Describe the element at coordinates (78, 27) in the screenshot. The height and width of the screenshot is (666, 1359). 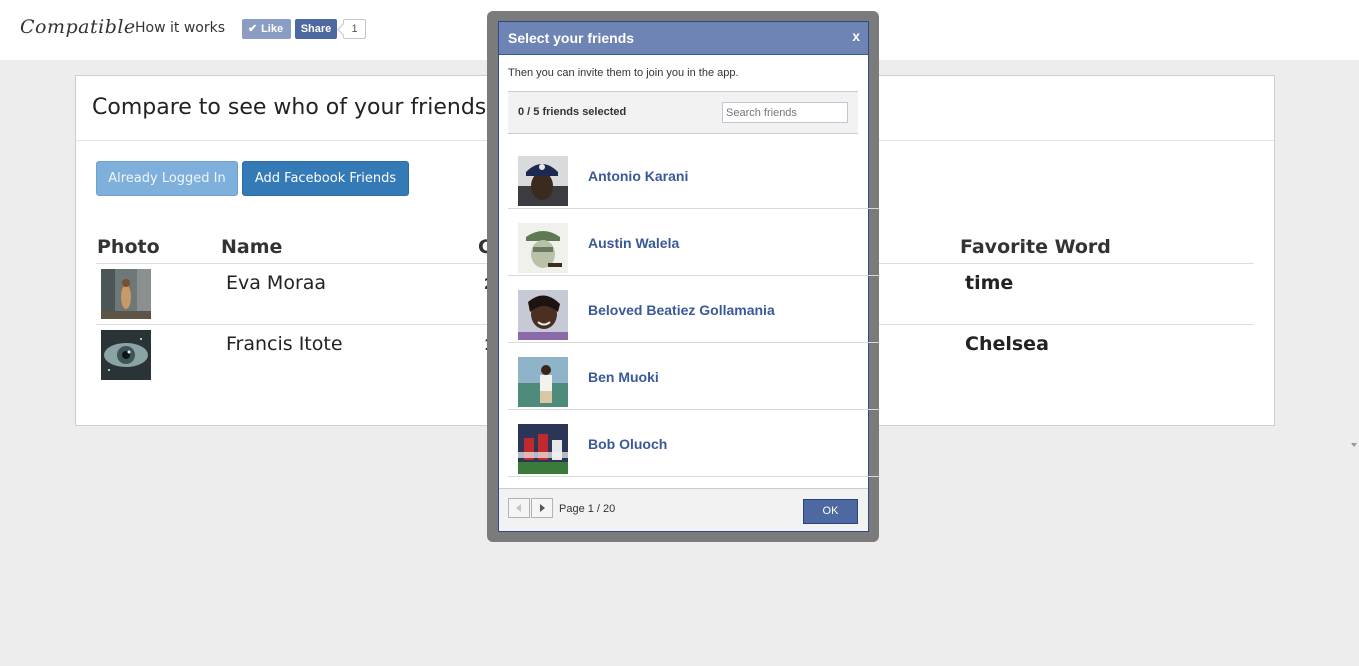
I see `brand-logo: Compatible` at that location.